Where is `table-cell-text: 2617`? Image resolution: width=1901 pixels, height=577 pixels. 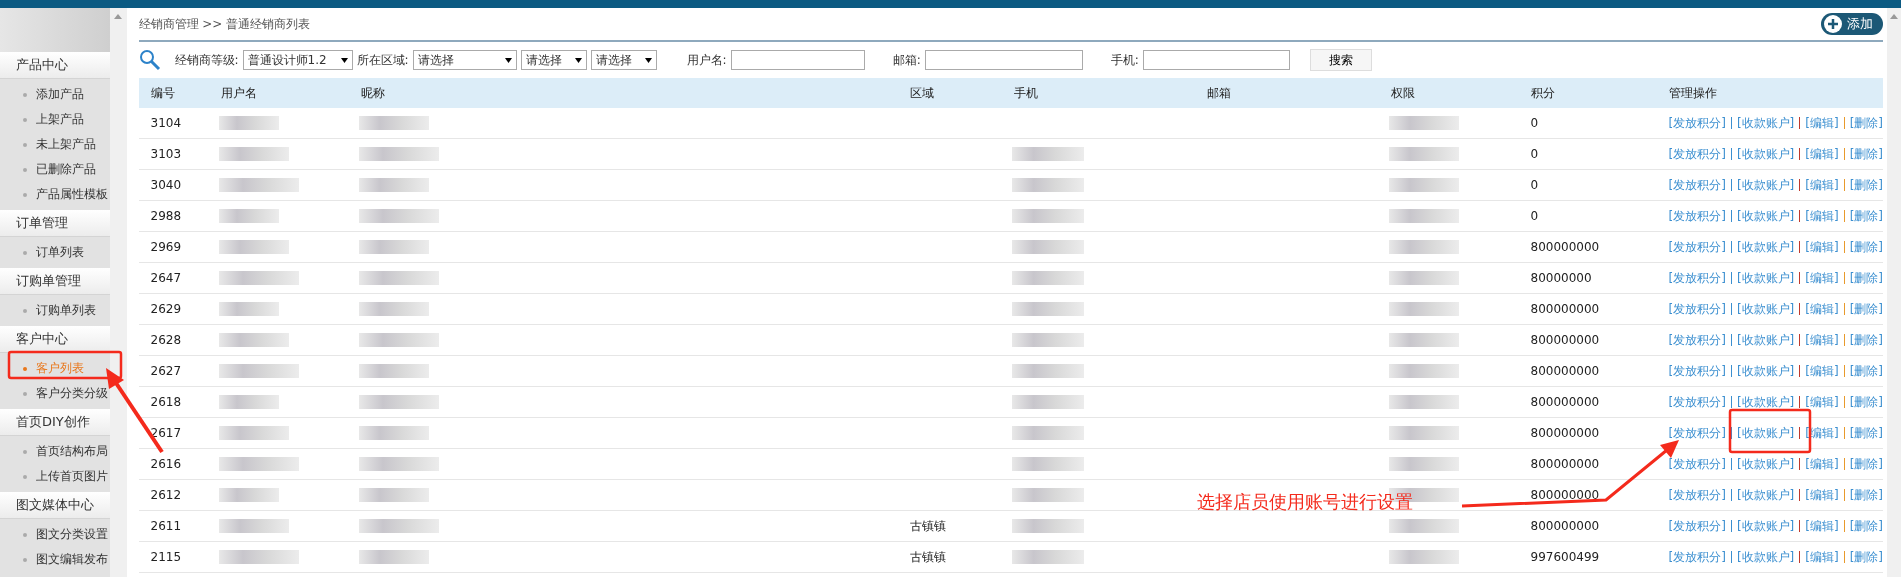 table-cell-text: 2617 is located at coordinates (166, 433).